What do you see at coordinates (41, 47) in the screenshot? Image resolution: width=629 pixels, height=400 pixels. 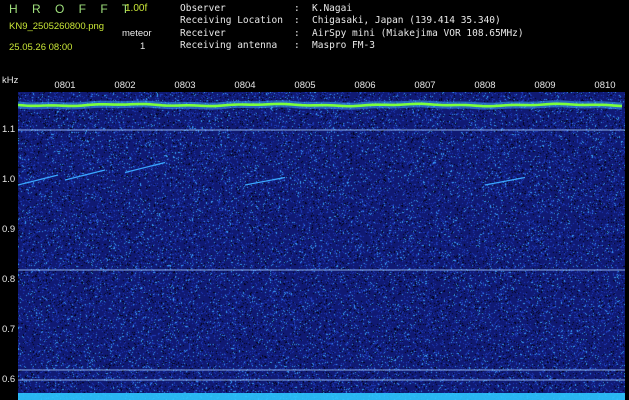 I see `datetime: 25.05.26 08:00` at bounding box center [41, 47].